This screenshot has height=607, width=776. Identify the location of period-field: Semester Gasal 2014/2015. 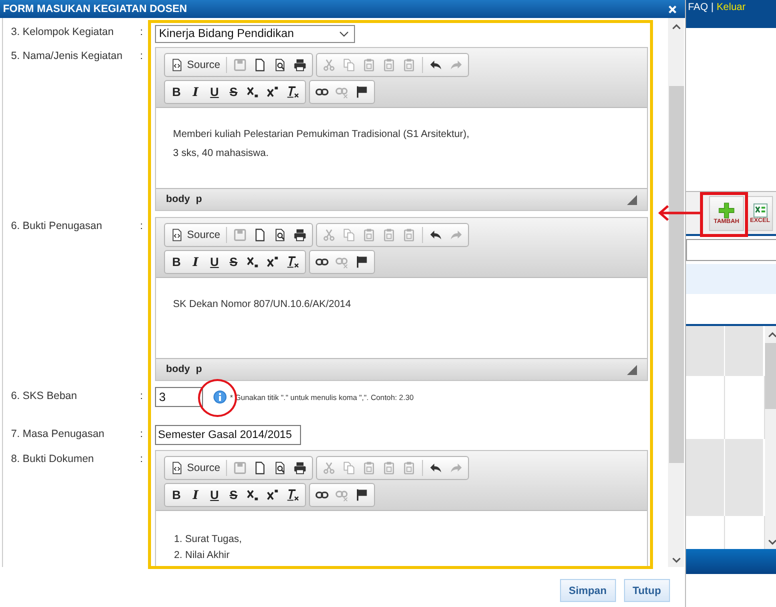
(228, 435).